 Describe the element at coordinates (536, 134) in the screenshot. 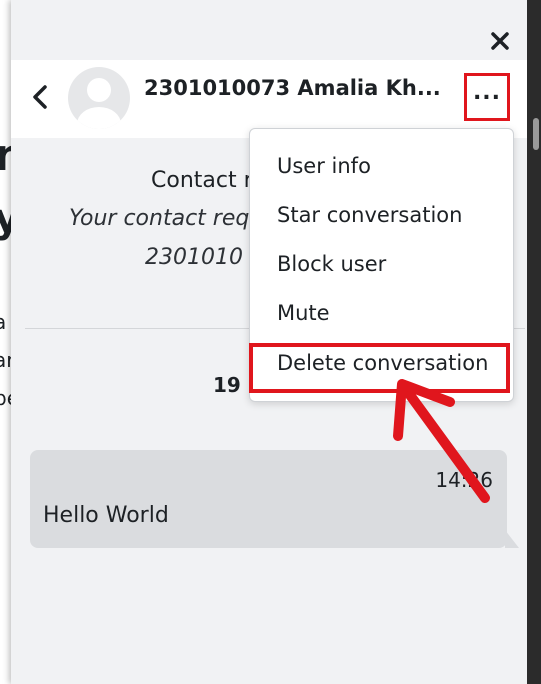

I see `scrollbar-thumb` at that location.